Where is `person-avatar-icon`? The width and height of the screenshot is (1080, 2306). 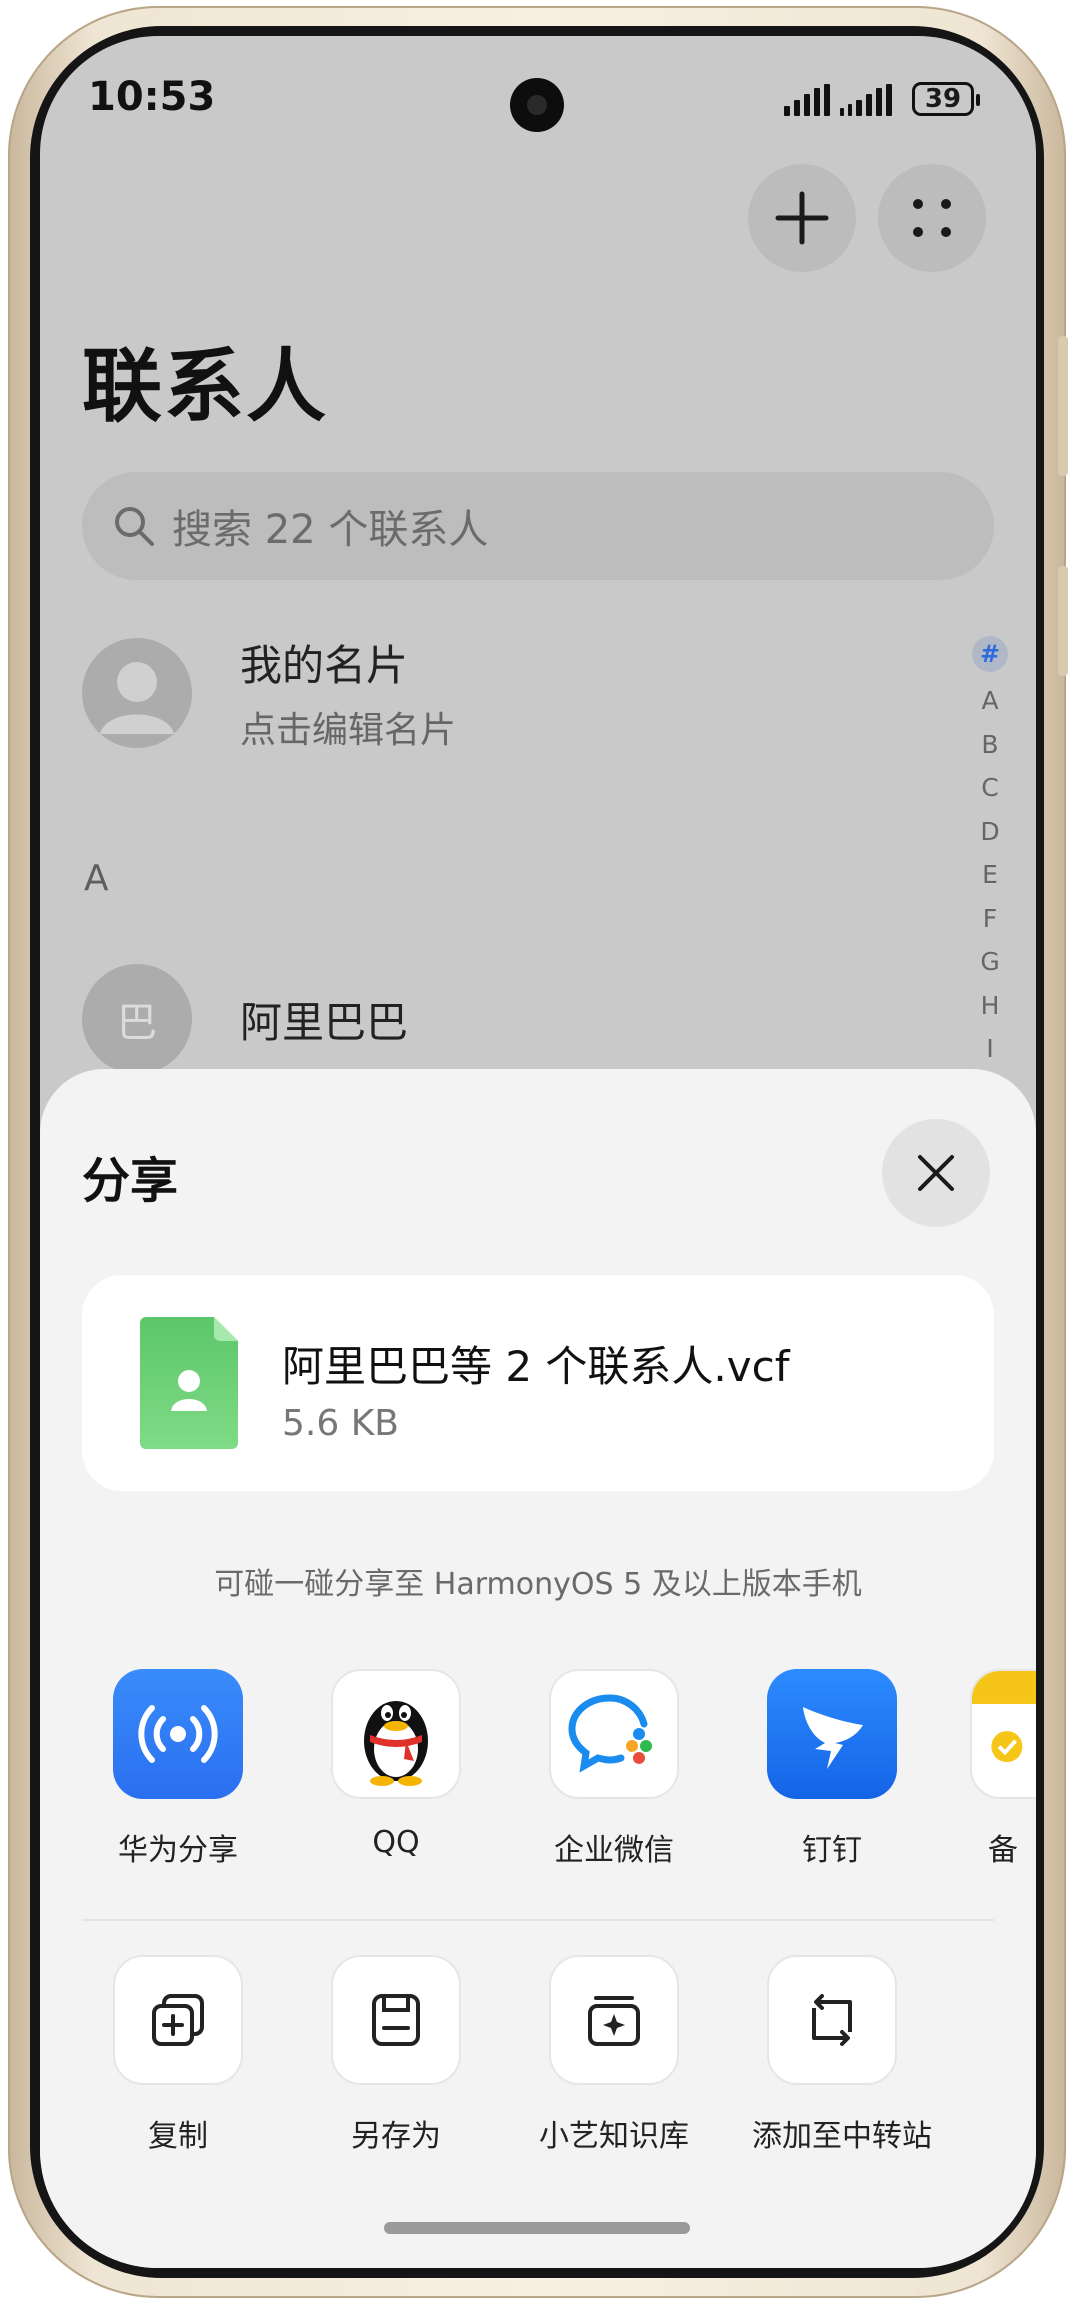 person-avatar-icon is located at coordinates (137, 697).